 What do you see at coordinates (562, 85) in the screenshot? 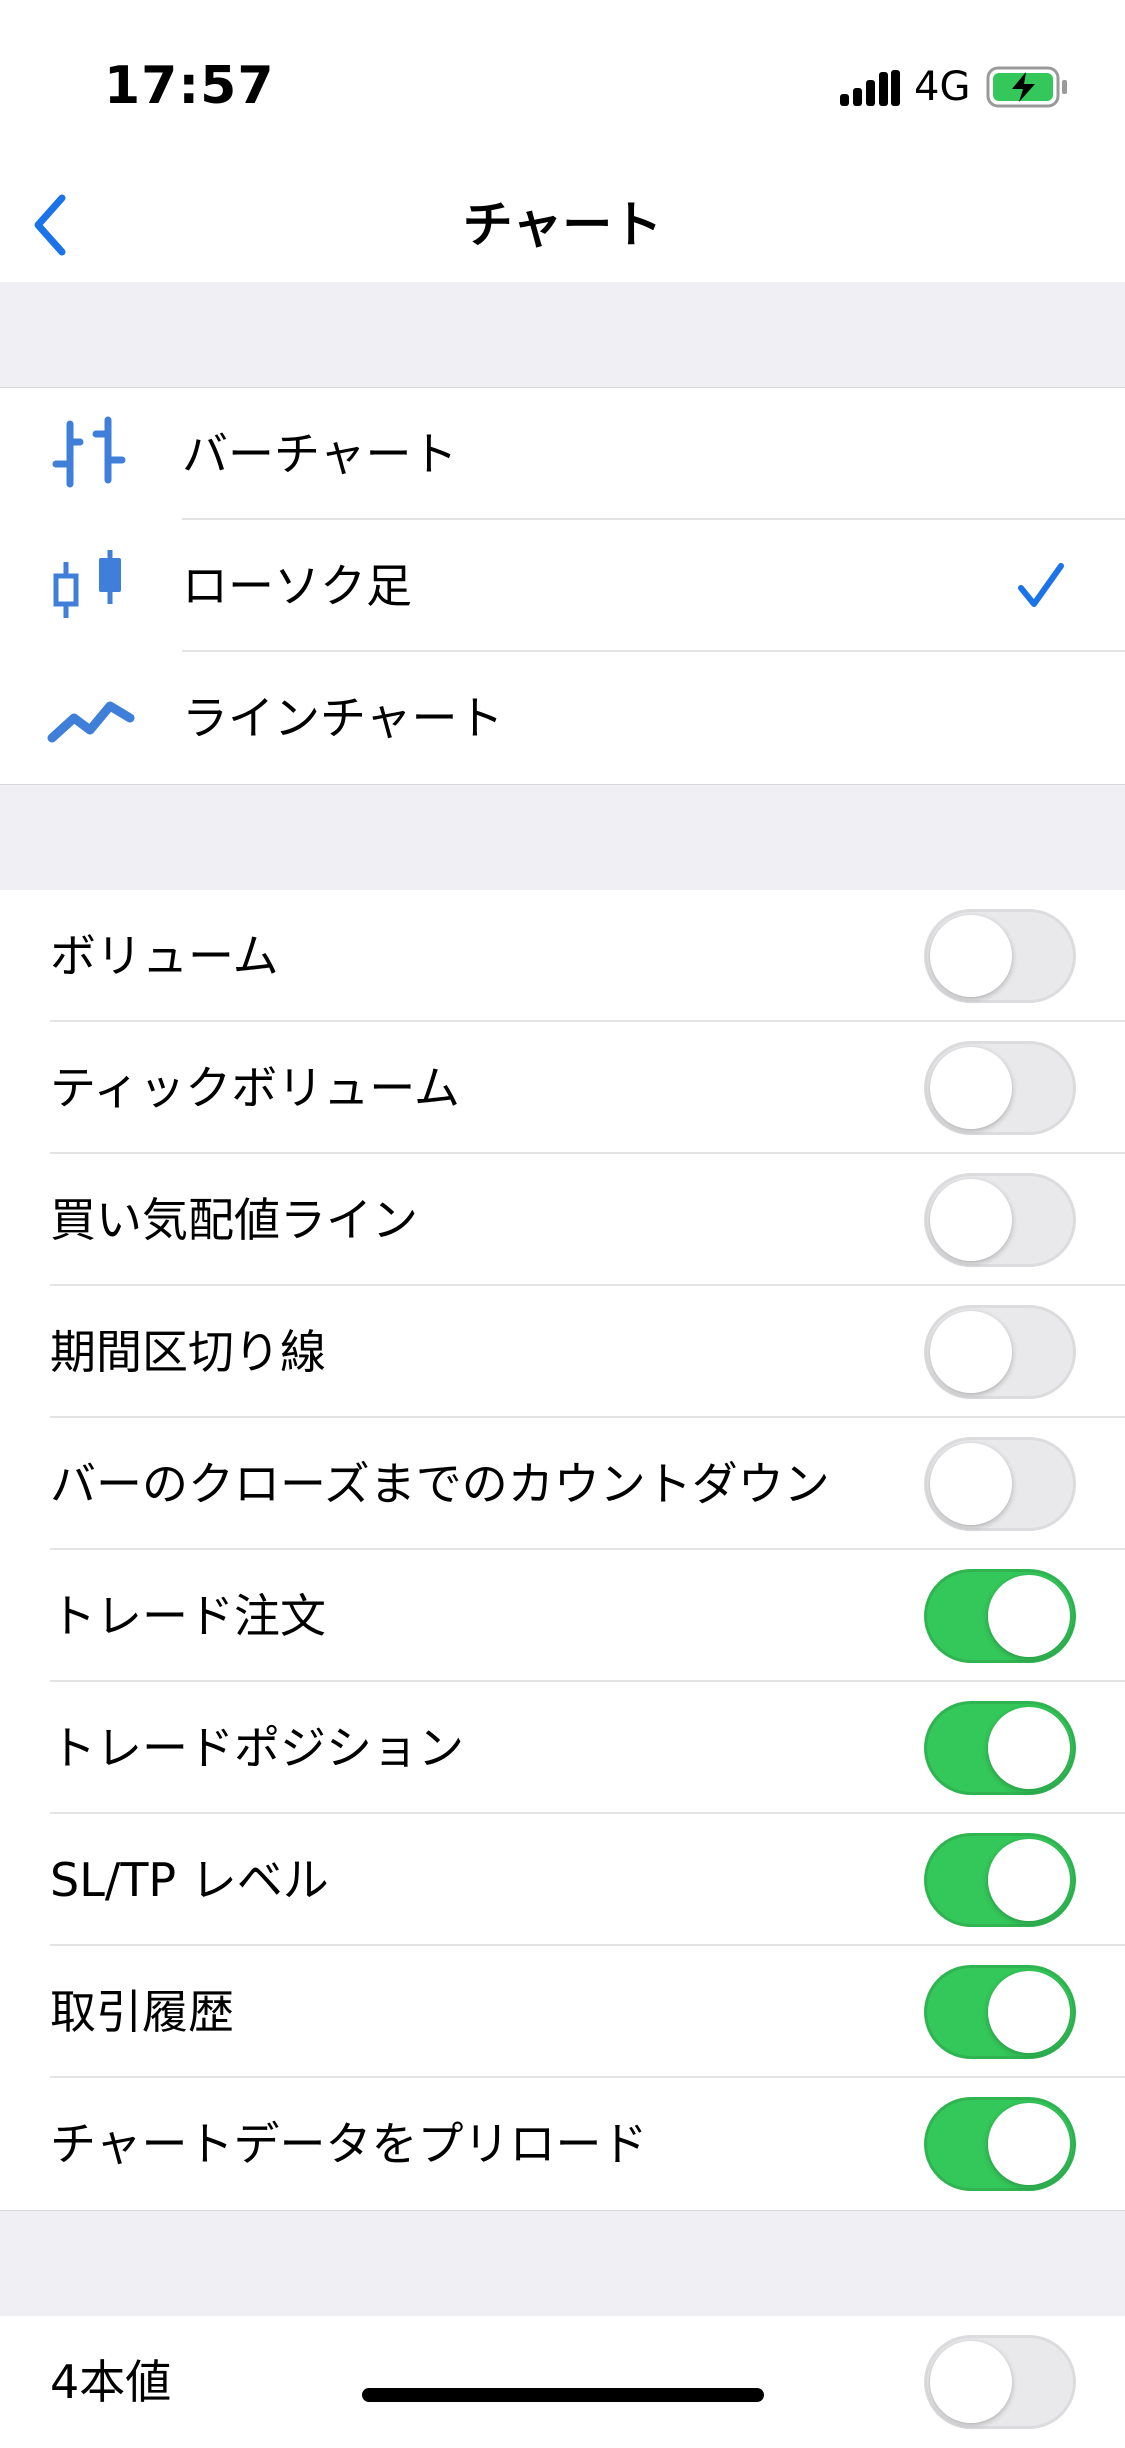
I see `status-bar: 17:57 4G` at bounding box center [562, 85].